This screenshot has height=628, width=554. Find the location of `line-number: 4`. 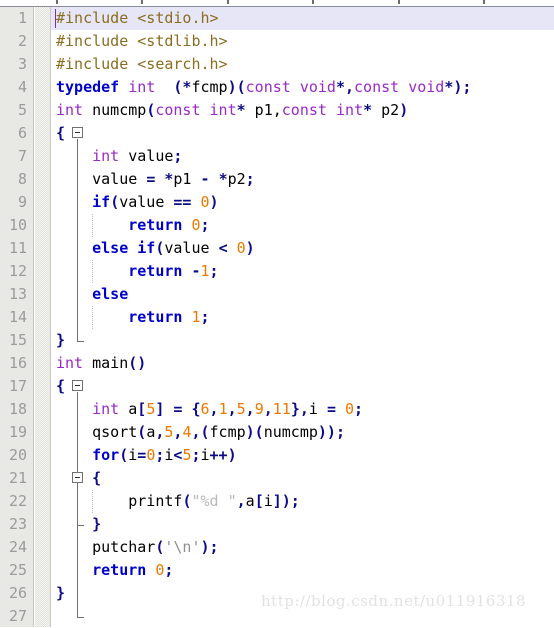

line-number: 4 is located at coordinates (13, 87).